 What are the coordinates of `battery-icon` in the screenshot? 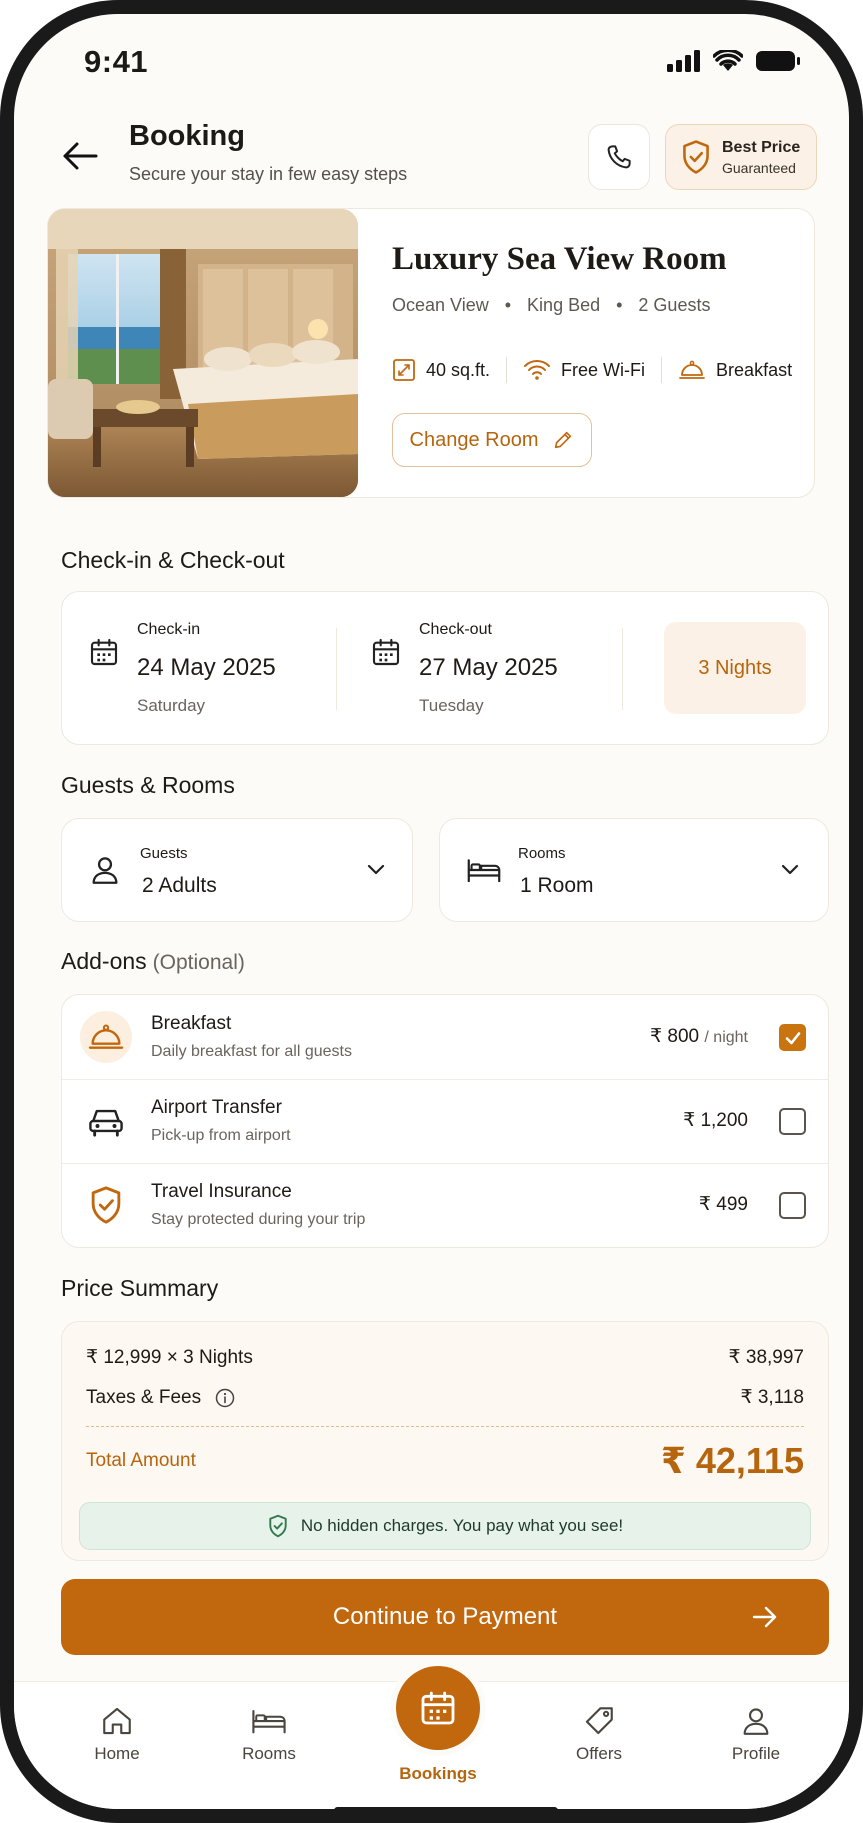 It's located at (778, 61).